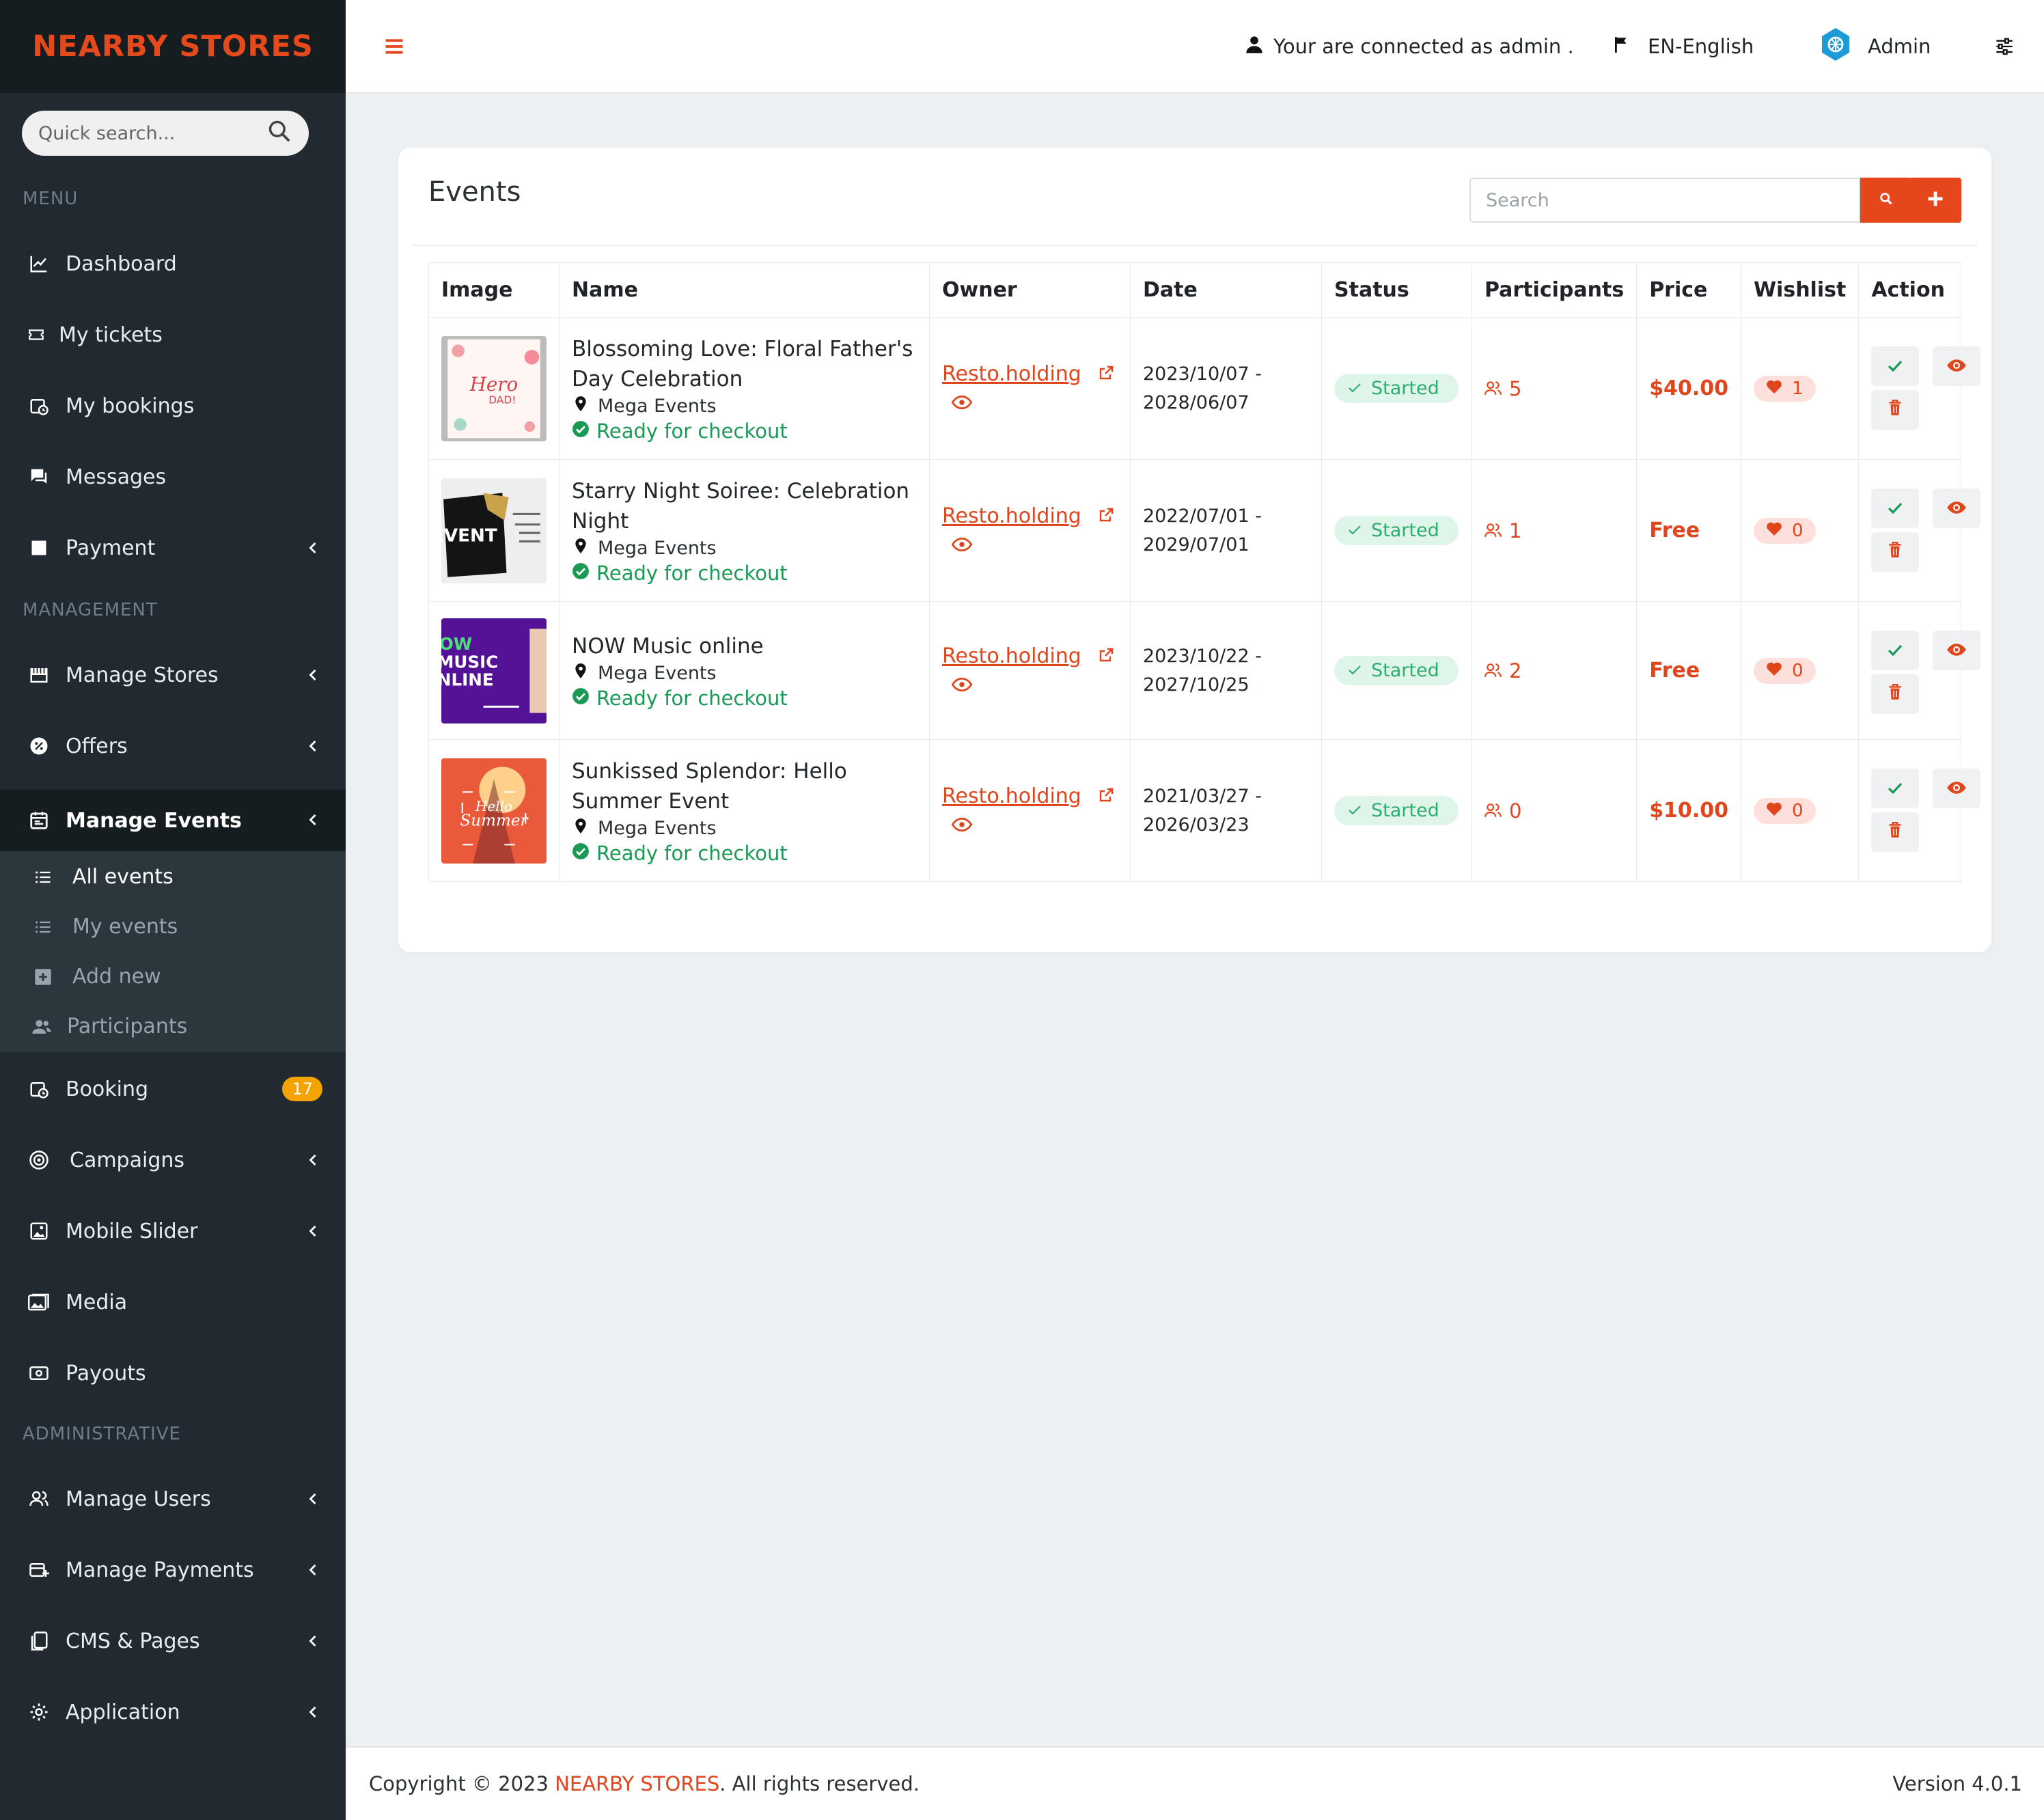 The image size is (2044, 1820). What do you see at coordinates (1836, 47) in the screenshot?
I see `avatar` at bounding box center [1836, 47].